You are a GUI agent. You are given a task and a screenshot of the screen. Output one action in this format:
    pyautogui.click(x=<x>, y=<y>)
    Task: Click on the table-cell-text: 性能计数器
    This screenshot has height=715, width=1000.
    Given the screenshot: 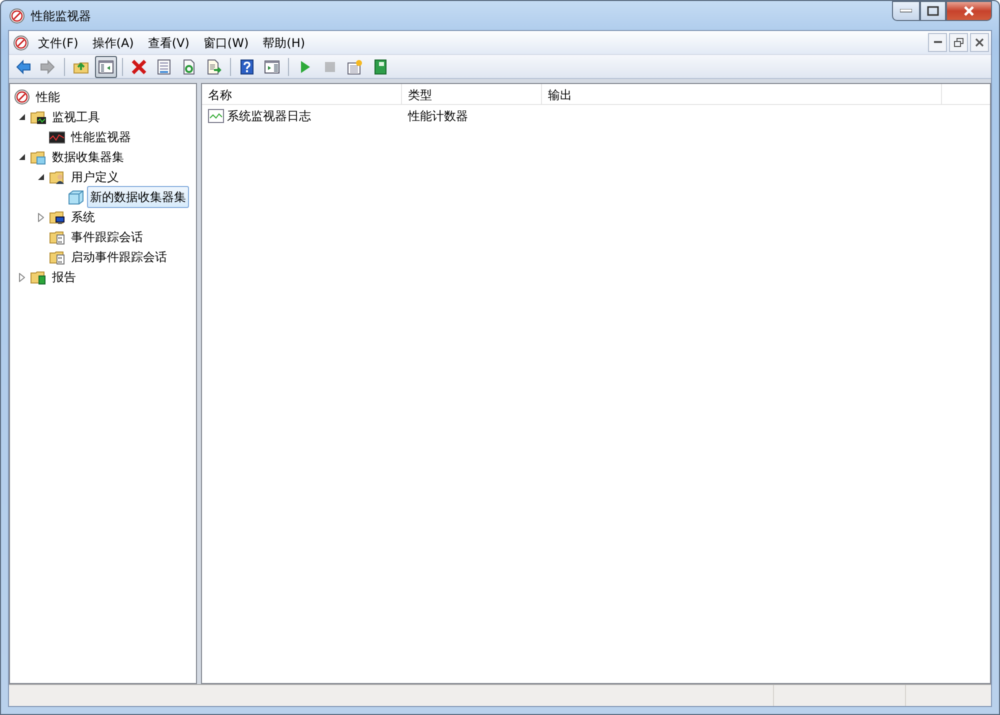 What is the action you would take?
    pyautogui.click(x=438, y=116)
    